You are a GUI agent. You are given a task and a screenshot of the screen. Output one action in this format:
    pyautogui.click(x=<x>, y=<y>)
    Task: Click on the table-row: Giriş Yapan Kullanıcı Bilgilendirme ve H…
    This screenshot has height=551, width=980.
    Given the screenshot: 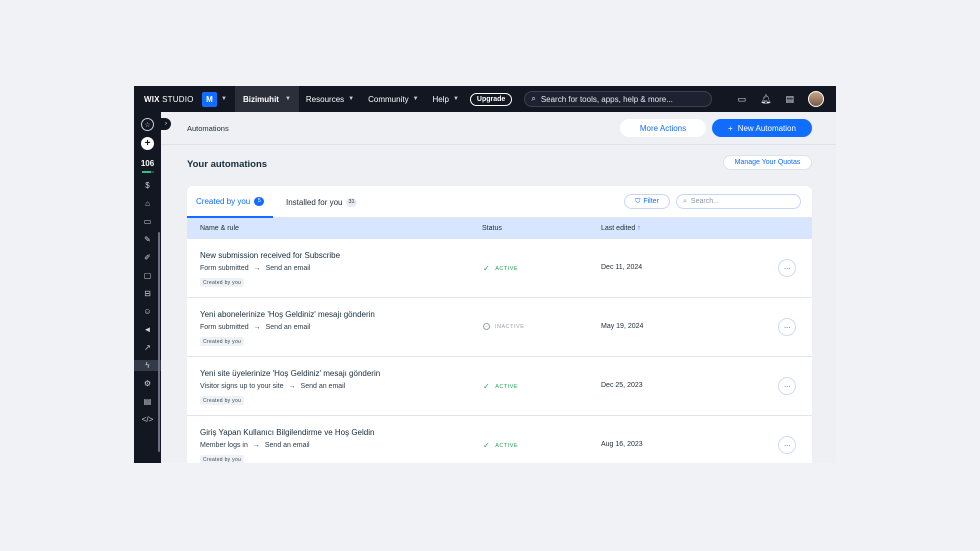 What is the action you would take?
    pyautogui.click(x=499, y=439)
    